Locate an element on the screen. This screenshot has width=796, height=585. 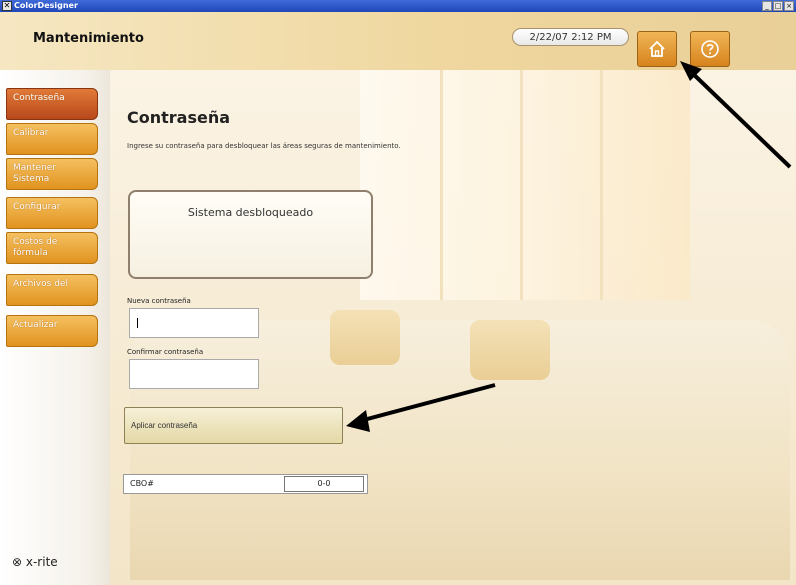
sidebar-item-label-line2: fórmula is located at coordinates (30, 253).